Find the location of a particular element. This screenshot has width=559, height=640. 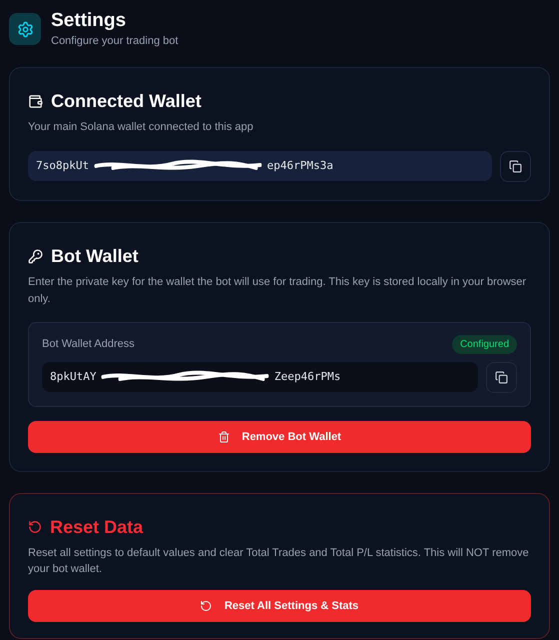

remove-wallet-button: Remove Bot Wallet is located at coordinates (279, 436).